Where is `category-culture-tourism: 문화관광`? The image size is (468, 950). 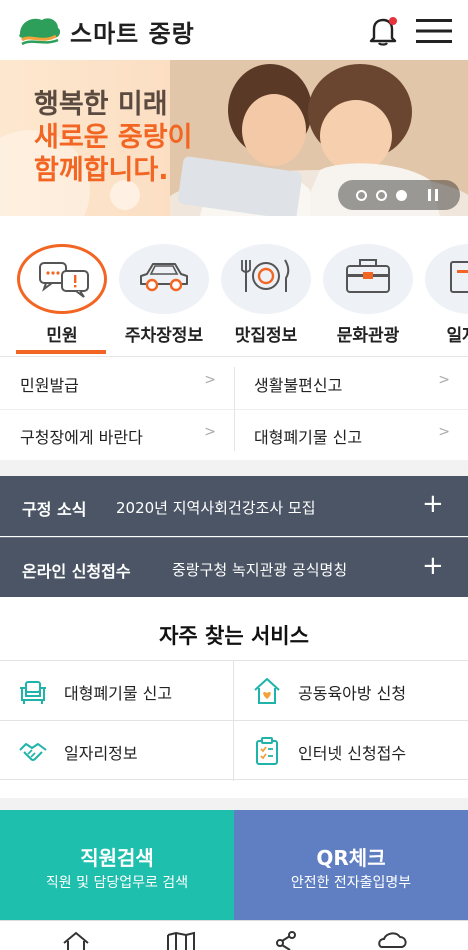
category-culture-tourism: 문화관광 is located at coordinates (368, 299).